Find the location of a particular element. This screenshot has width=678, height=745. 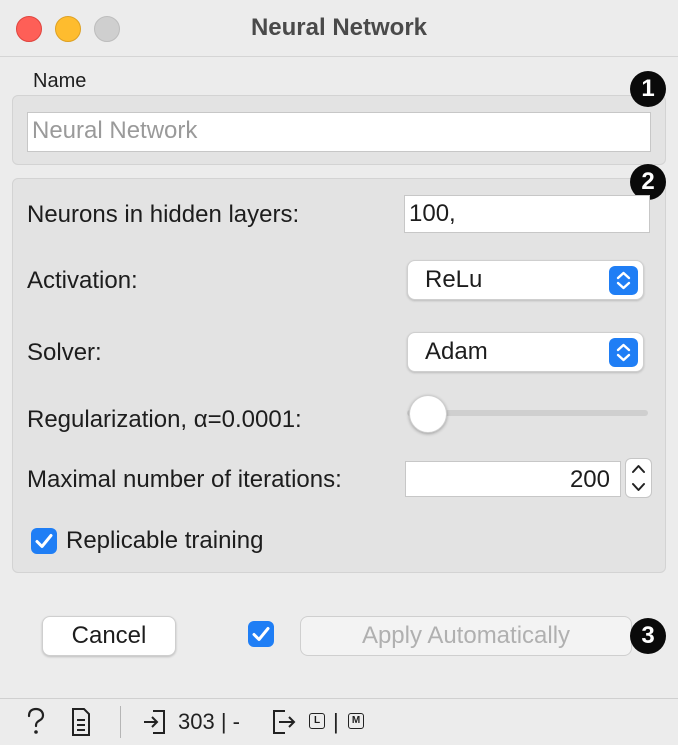

title-bar: Neural Network is located at coordinates (339, 28).